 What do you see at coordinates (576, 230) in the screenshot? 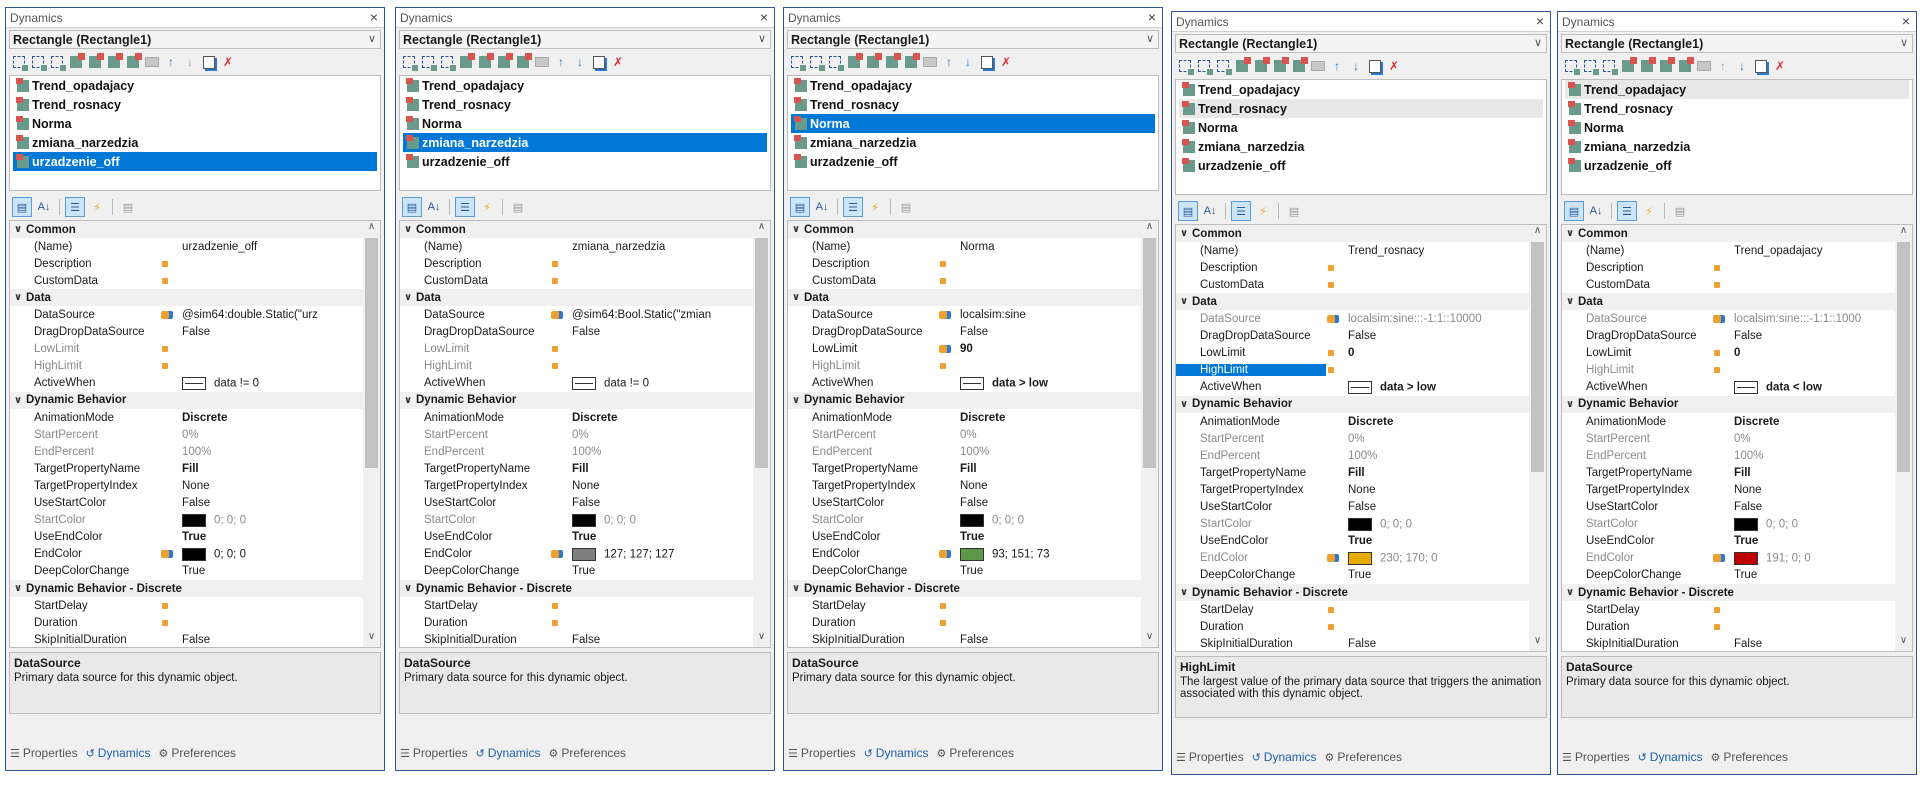
I see `category-common: ∨ Common` at bounding box center [576, 230].